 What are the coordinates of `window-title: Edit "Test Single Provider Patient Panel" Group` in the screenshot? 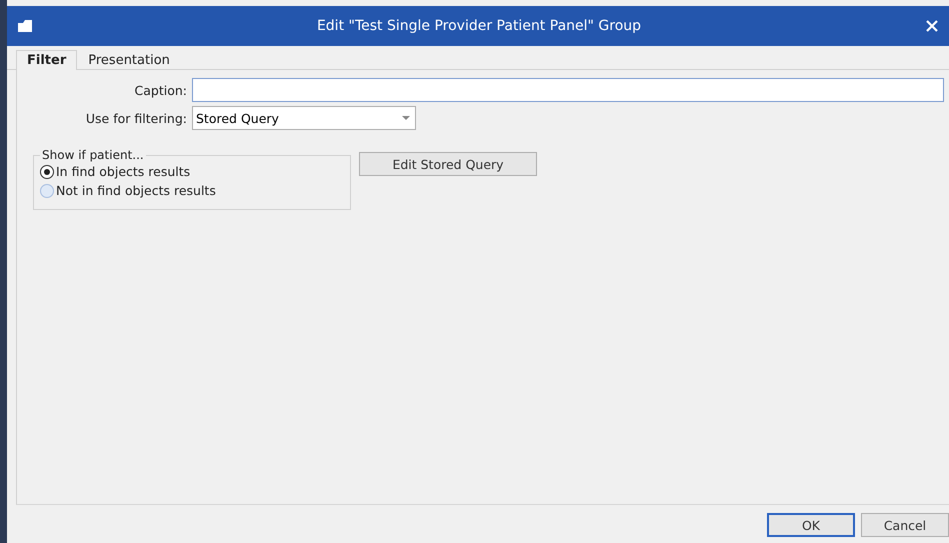 It's located at (479, 26).